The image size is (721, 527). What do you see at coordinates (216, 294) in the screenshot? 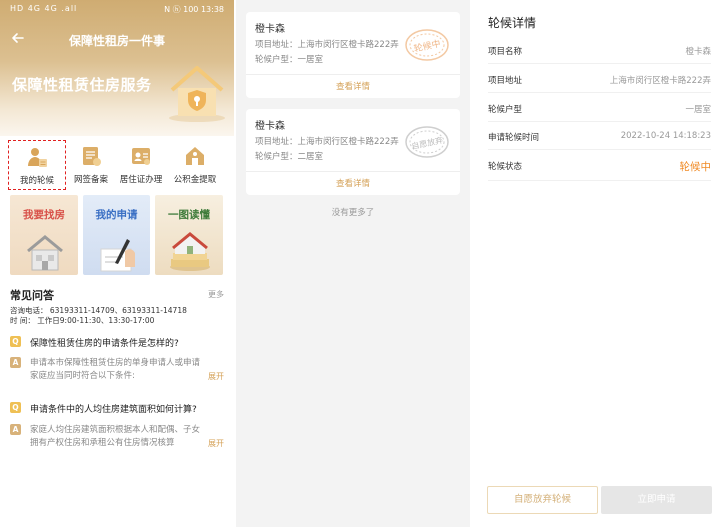
I see `faq-more-link: 更多` at bounding box center [216, 294].